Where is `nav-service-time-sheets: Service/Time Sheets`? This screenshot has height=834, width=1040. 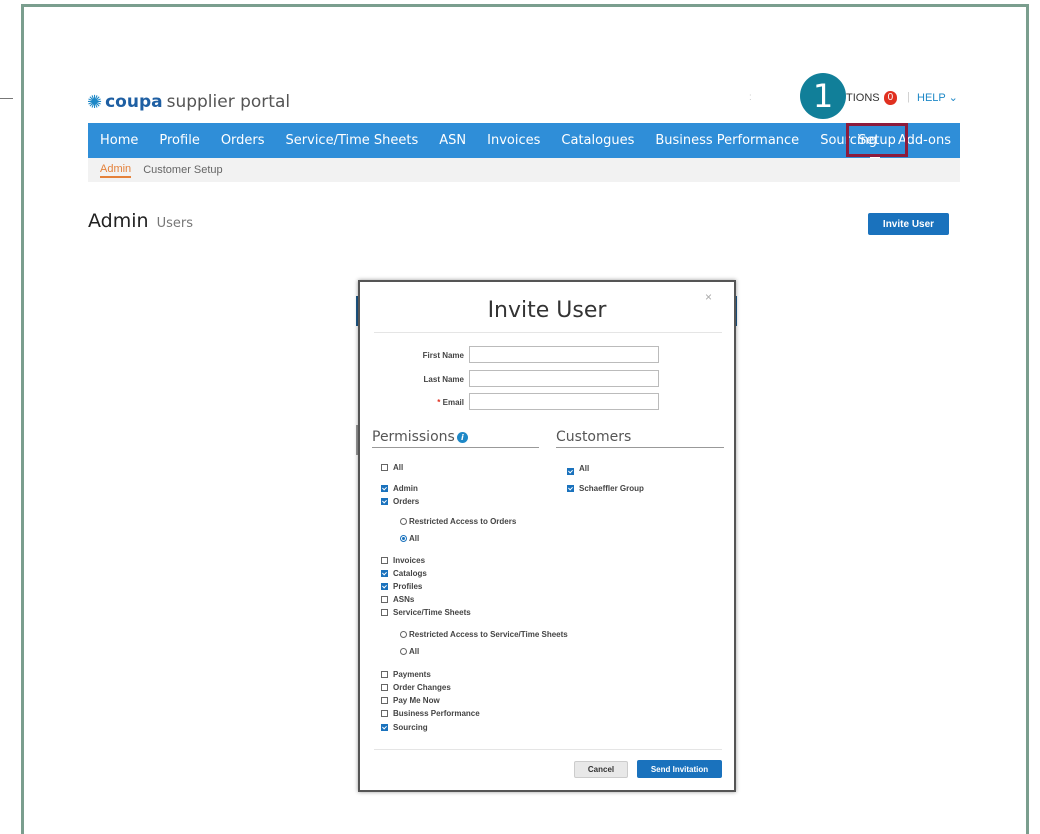 nav-service-time-sheets: Service/Time Sheets is located at coordinates (352, 140).